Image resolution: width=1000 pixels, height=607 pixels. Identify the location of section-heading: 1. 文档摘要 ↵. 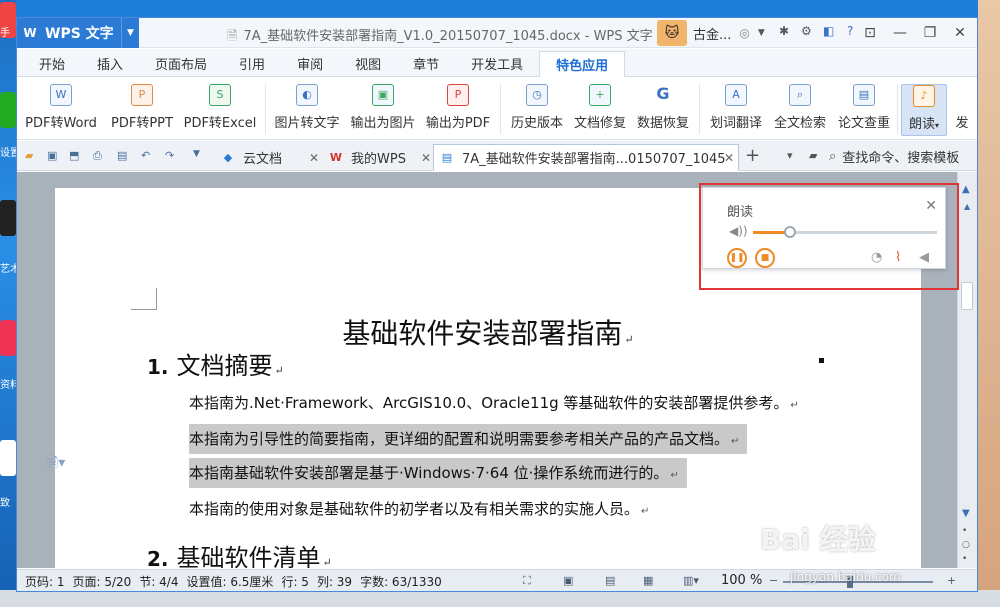
(215, 363).